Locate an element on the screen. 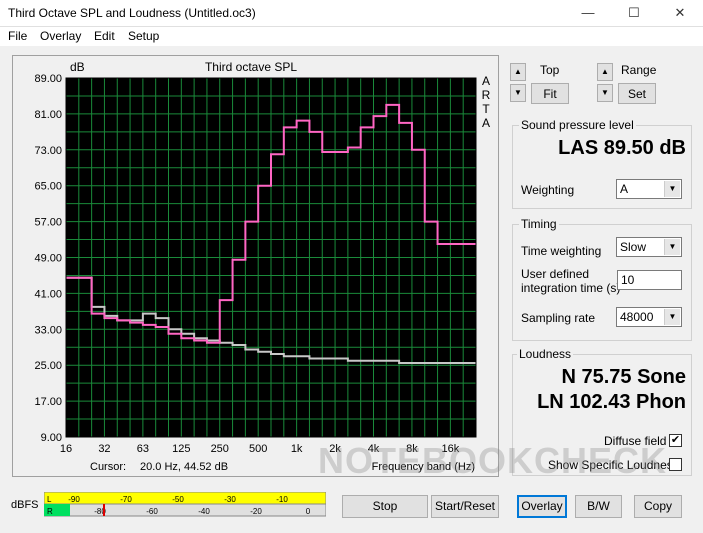 Image resolution: width=703 pixels, height=533 pixels. top-up-button: ▲ is located at coordinates (518, 72).